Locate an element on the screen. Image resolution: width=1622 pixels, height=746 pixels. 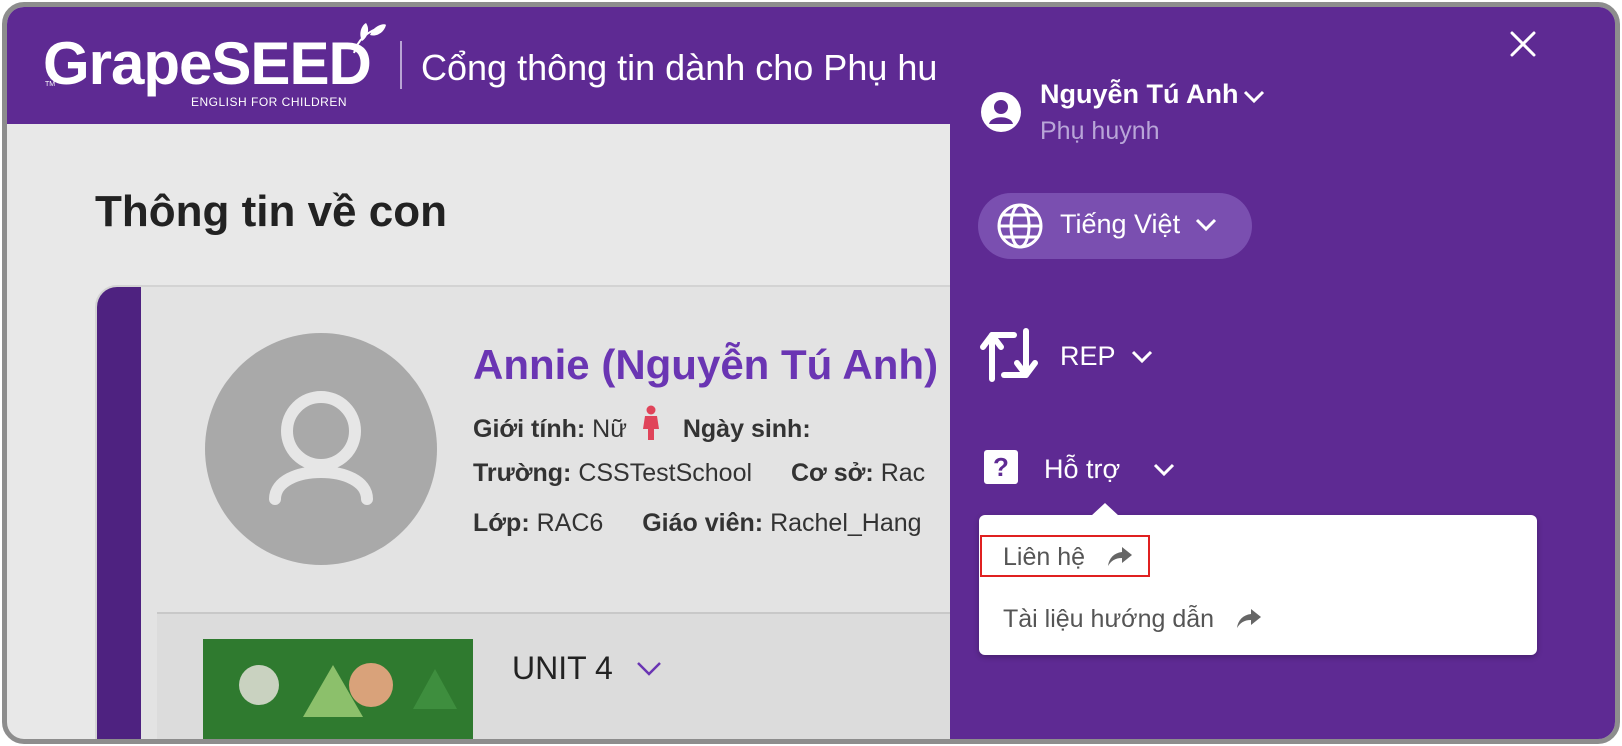
user-role: Phụ huynh is located at coordinates (1100, 131).